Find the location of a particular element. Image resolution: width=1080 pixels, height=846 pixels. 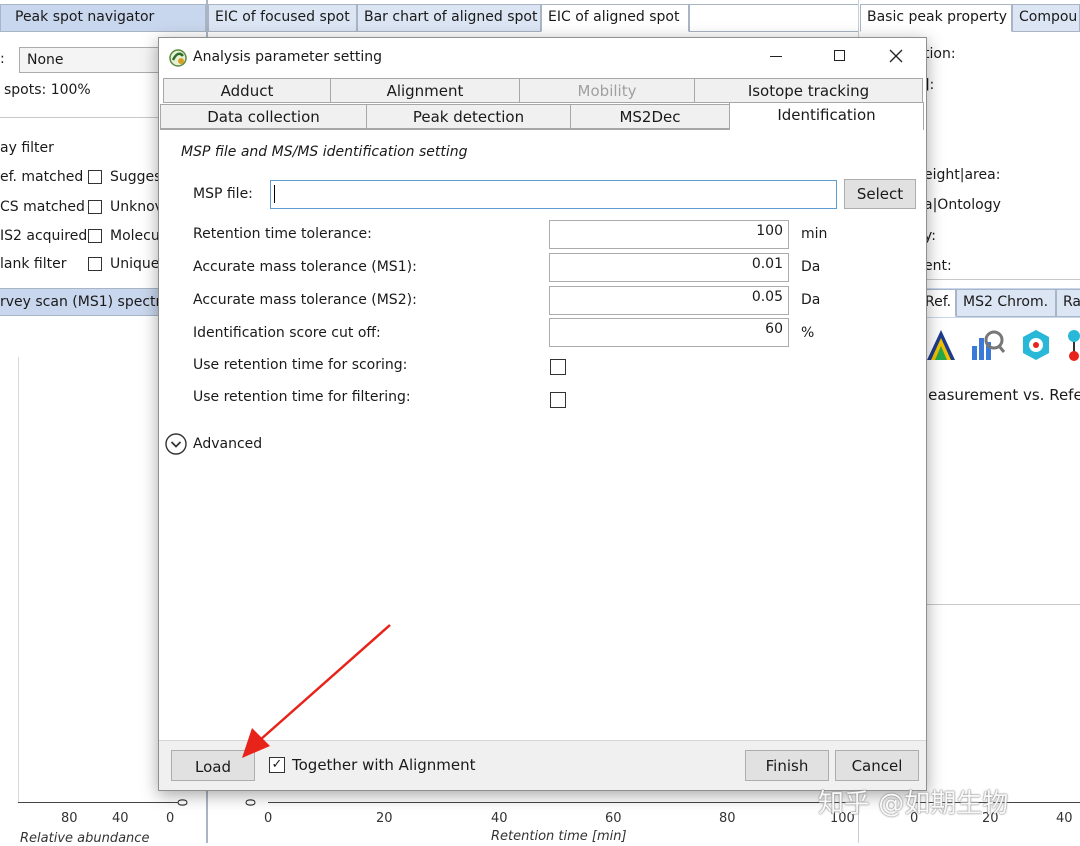

finish-button: Finish is located at coordinates (787, 765).